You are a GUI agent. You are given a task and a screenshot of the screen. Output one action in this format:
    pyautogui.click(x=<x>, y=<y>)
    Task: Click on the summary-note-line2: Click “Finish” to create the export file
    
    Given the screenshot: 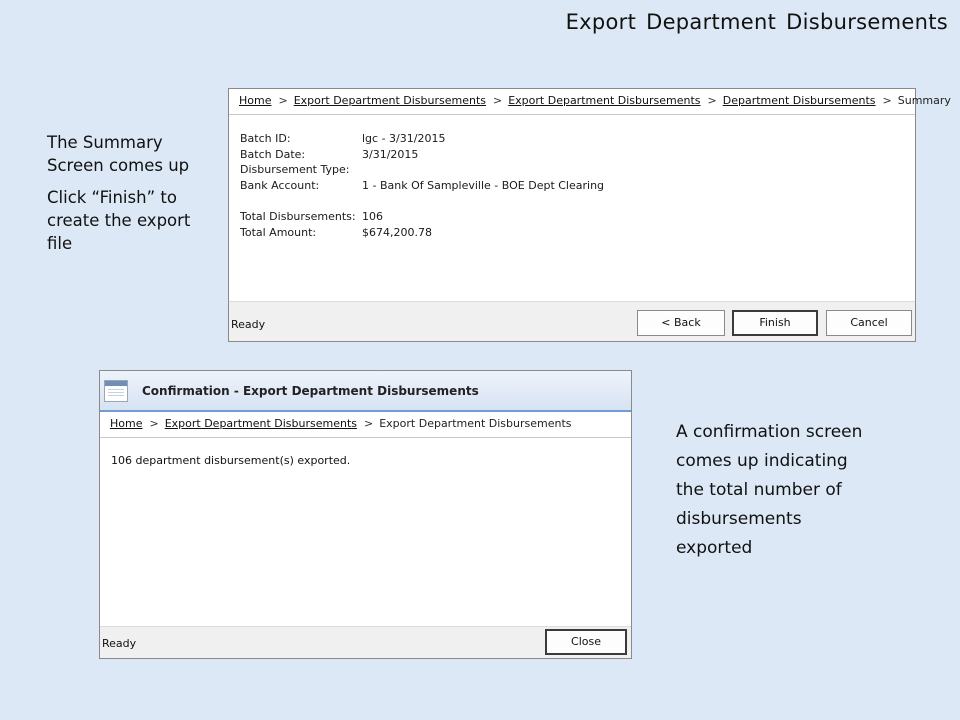 What is the action you would take?
    pyautogui.click(x=119, y=220)
    